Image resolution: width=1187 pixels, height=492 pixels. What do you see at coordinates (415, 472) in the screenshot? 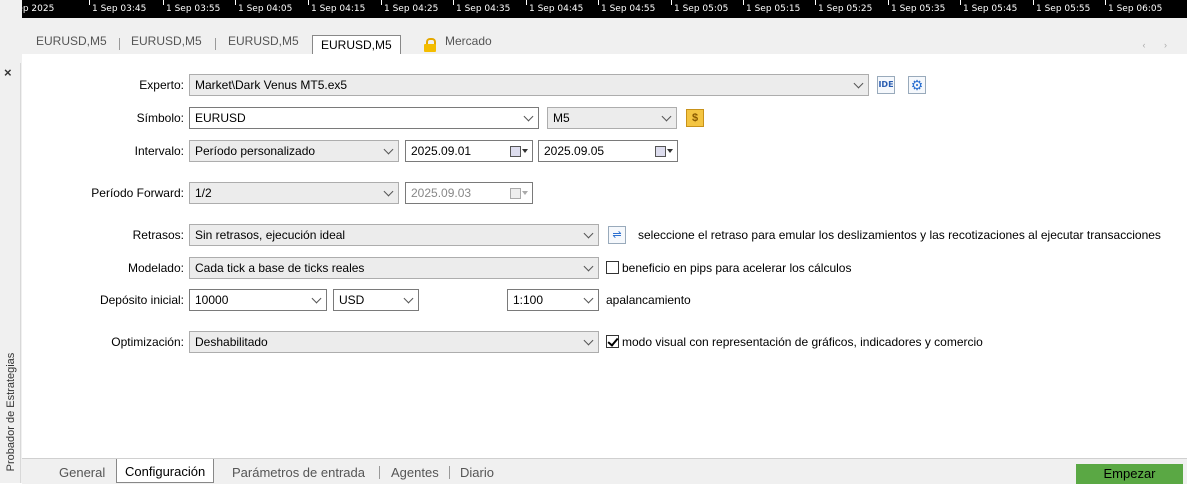
I see `tab-agentes: Agentes` at bounding box center [415, 472].